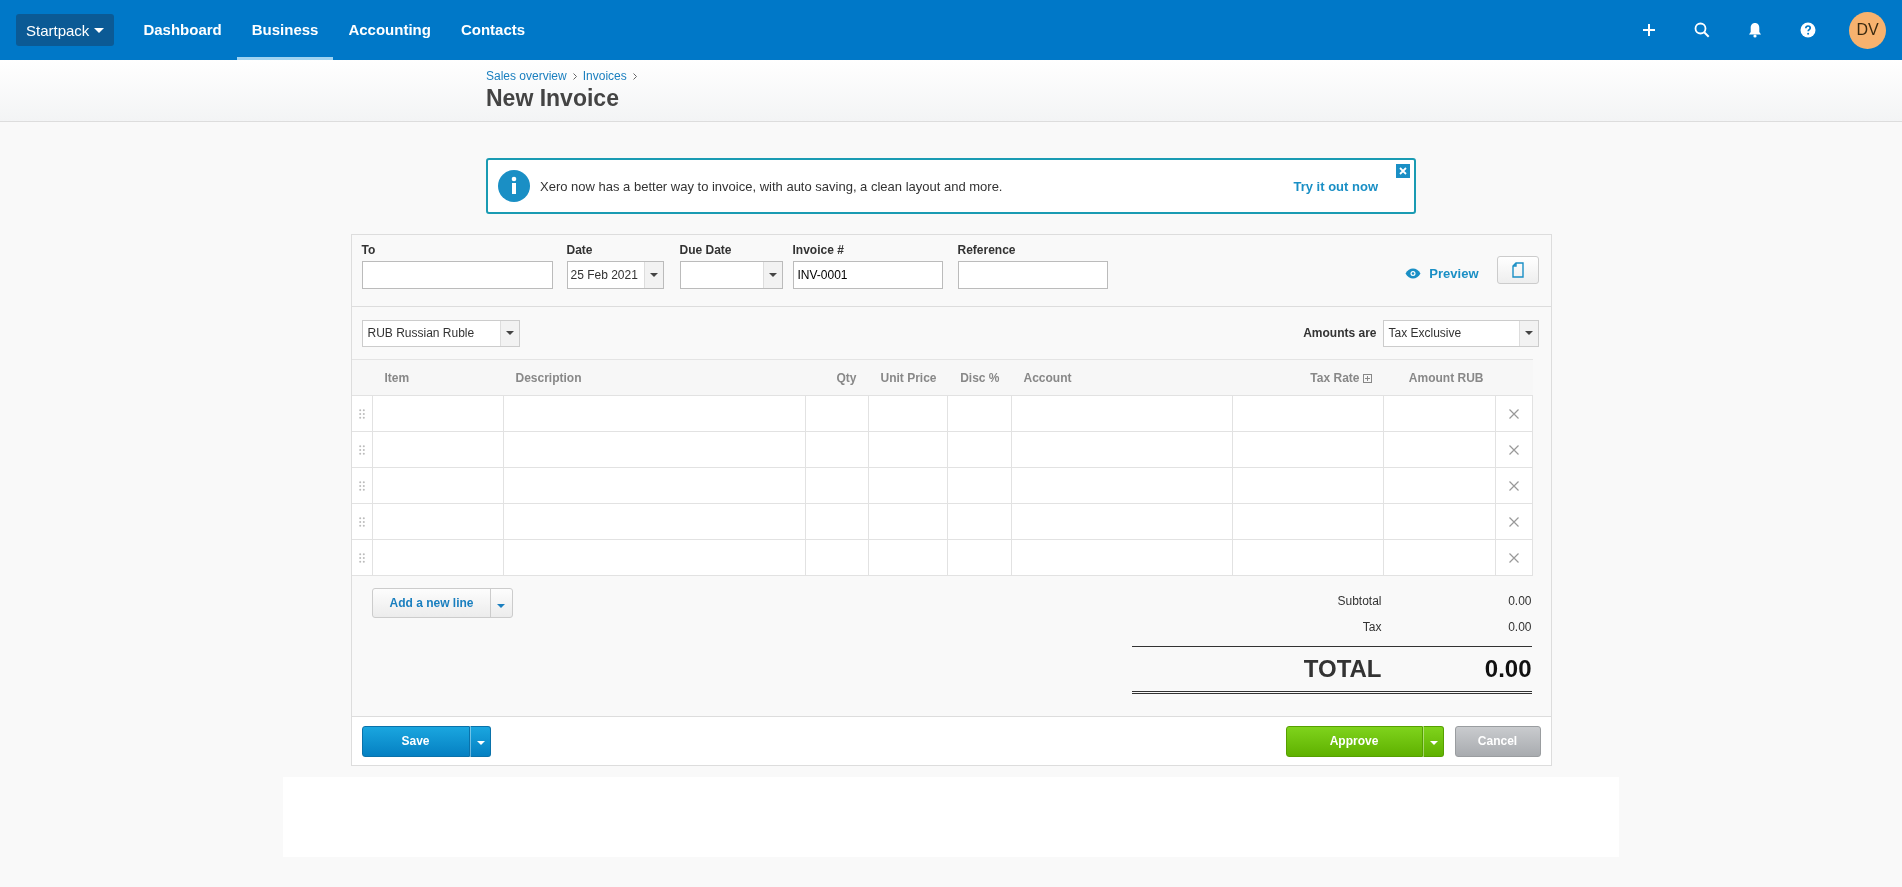 Image resolution: width=1902 pixels, height=887 pixels. I want to click on column-header: Disc %, so click(980, 377).